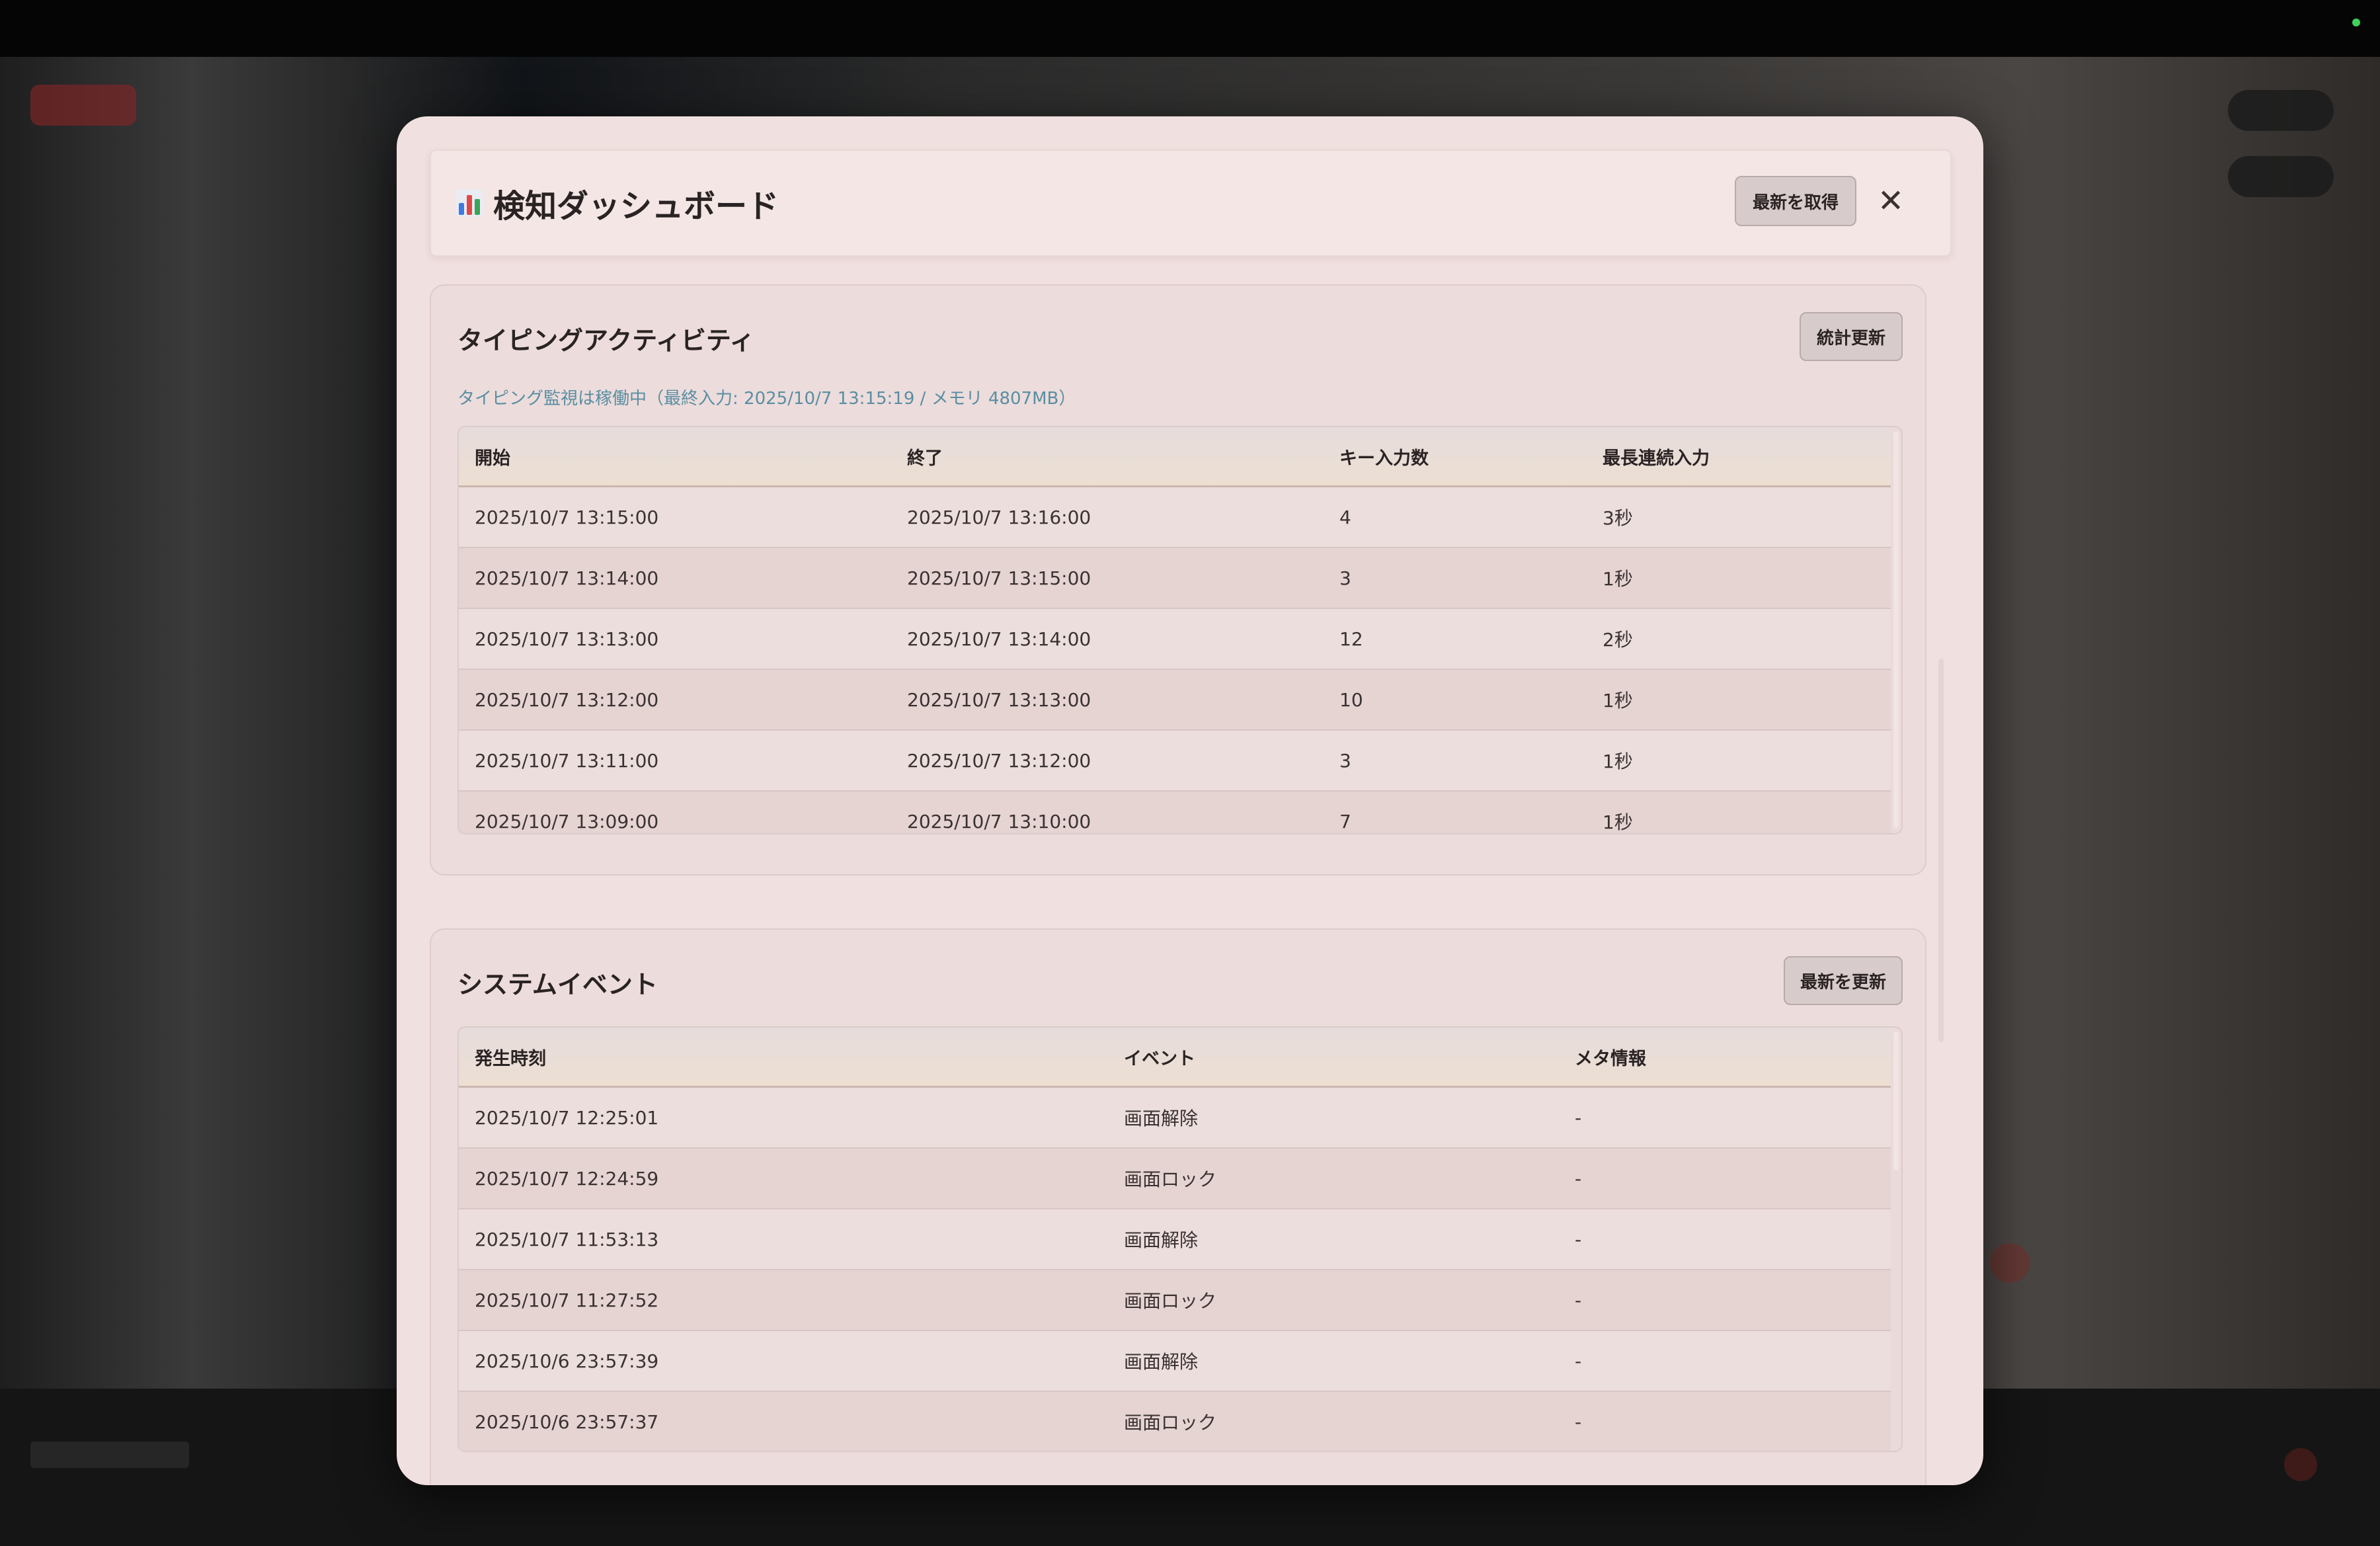 This screenshot has width=2380, height=1546. Describe the element at coordinates (783, 1421) in the screenshot. I see `cell-time: 2025/10/6 23:57:37` at that location.